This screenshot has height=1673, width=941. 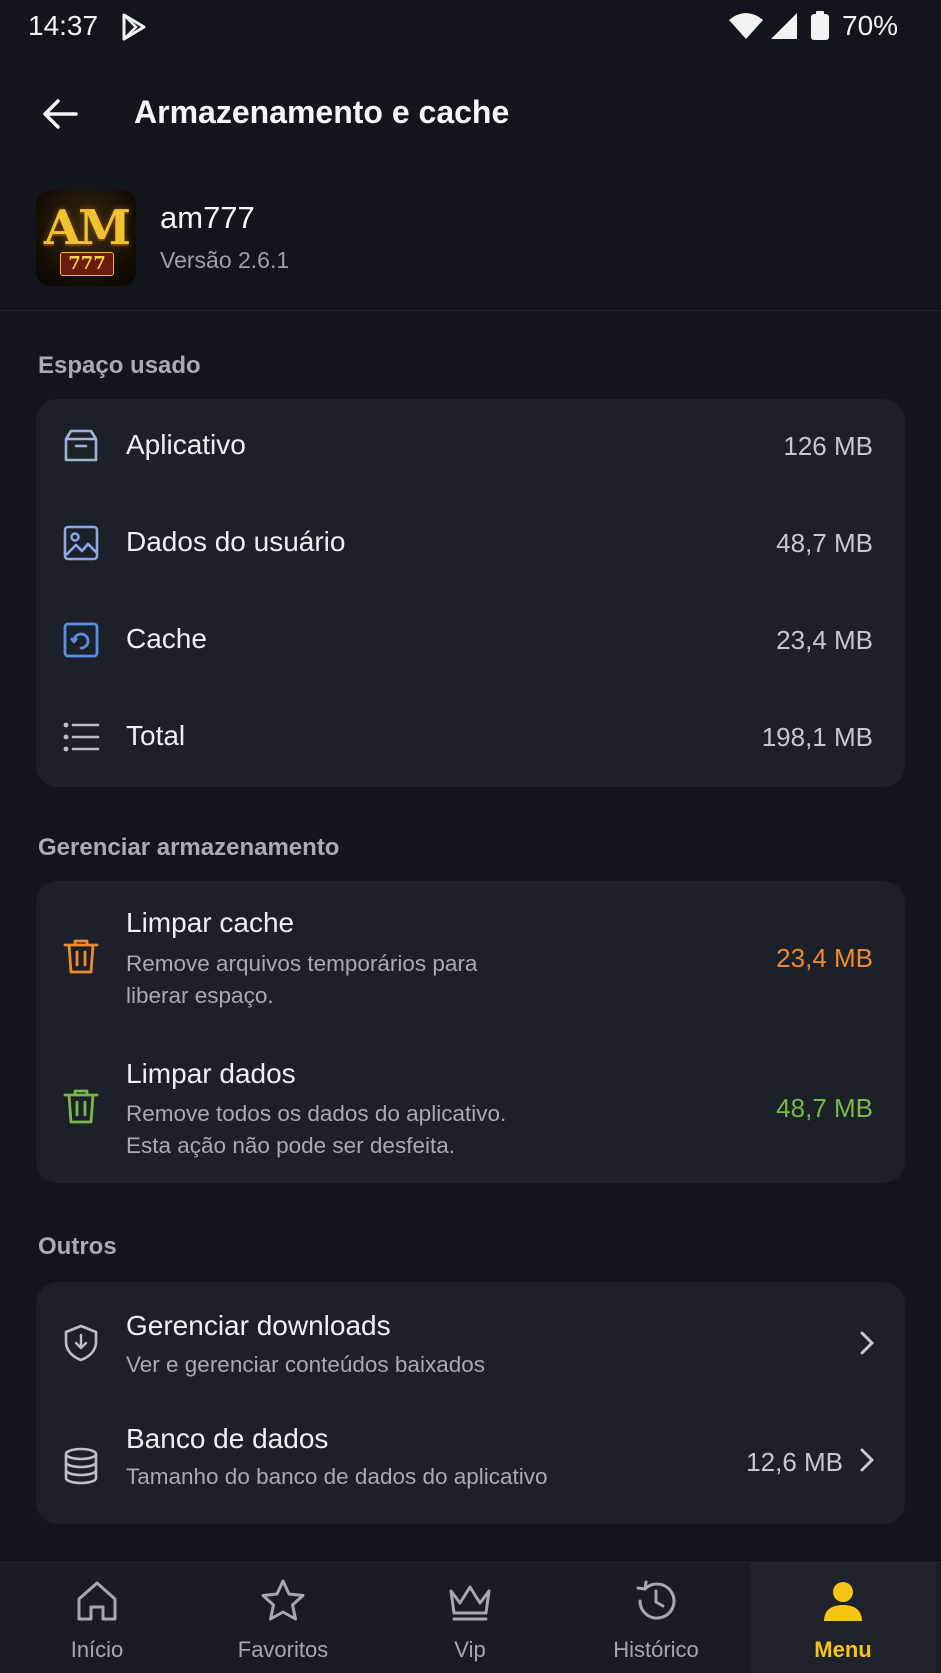 What do you see at coordinates (60, 114) in the screenshot?
I see `back-arrow-icon` at bounding box center [60, 114].